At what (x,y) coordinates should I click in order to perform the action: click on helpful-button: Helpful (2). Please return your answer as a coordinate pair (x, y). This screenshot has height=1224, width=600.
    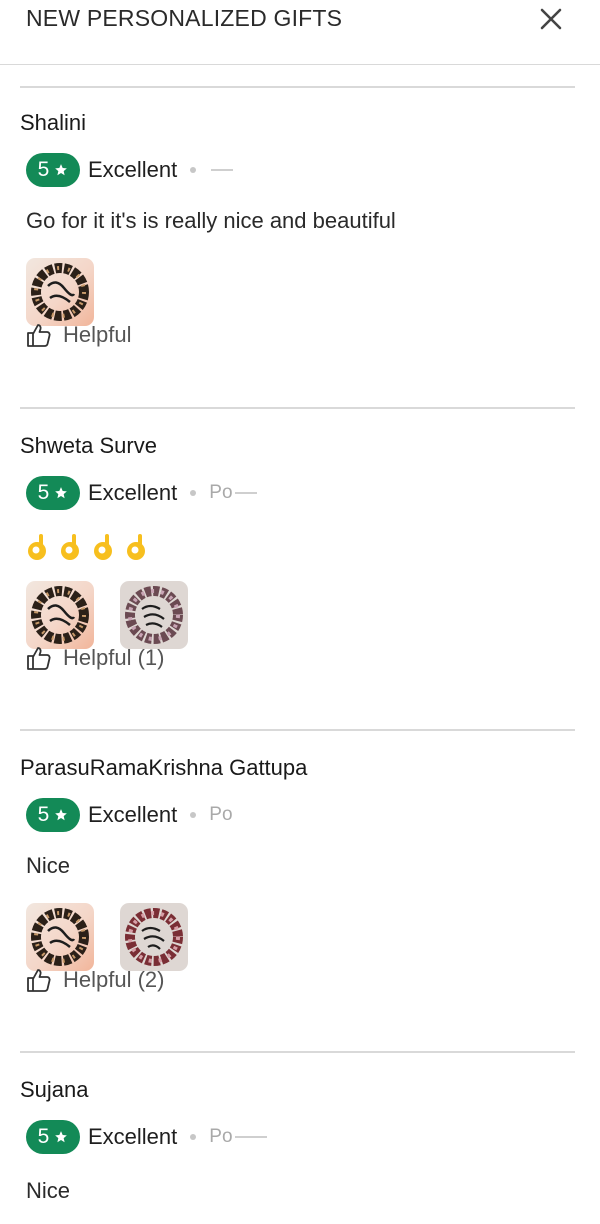
    Looking at the image, I should click on (95, 980).